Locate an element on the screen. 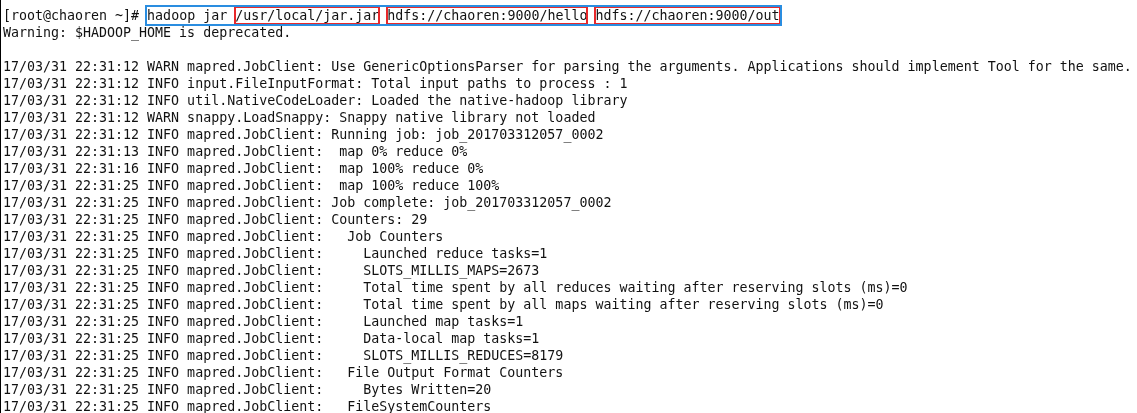  log-line: 17/03/31 22:31:25 INFO mapred.JobClient: Bytes Written=20 is located at coordinates (248, 389).